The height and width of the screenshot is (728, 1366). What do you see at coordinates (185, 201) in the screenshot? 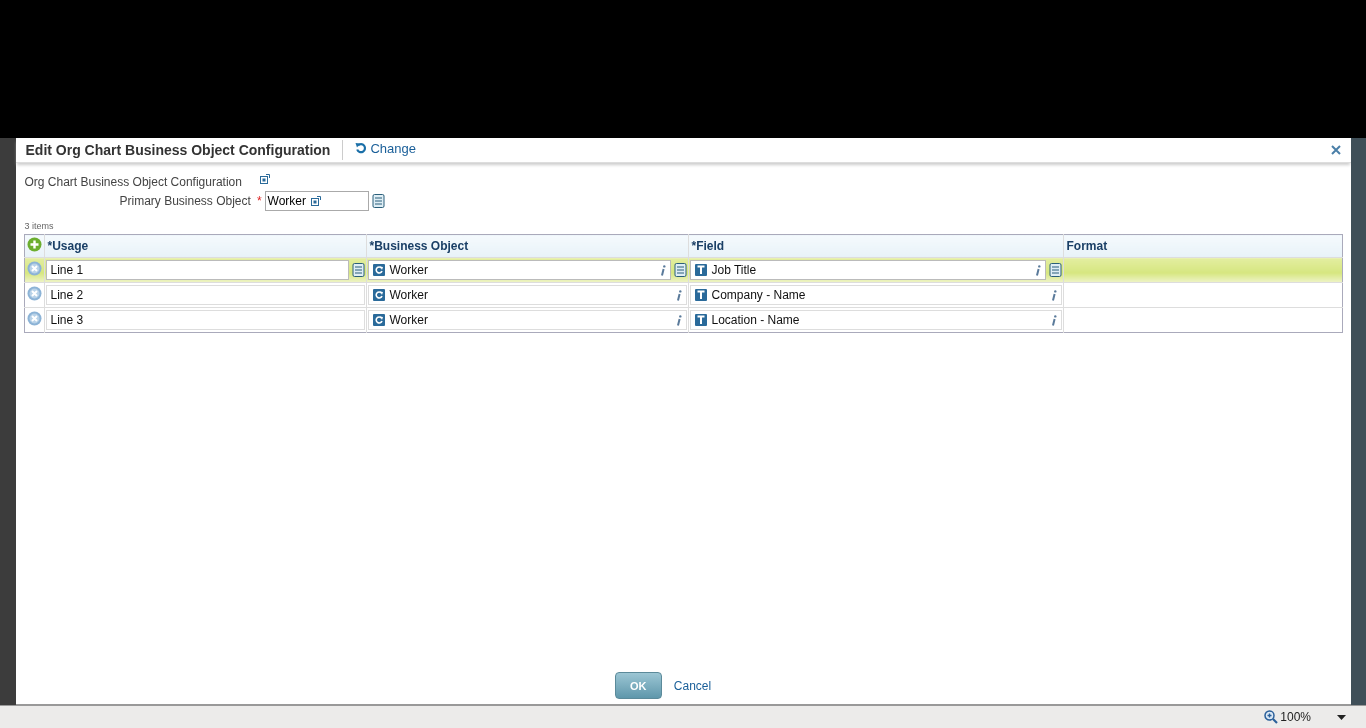
I see `primary-label: Primary Business Object` at bounding box center [185, 201].